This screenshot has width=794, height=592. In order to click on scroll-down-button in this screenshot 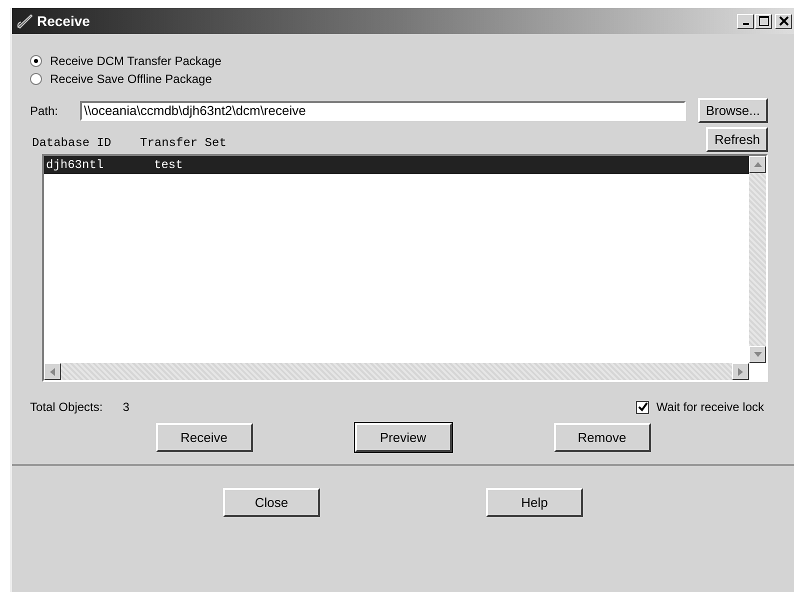, I will do `click(757, 354)`.